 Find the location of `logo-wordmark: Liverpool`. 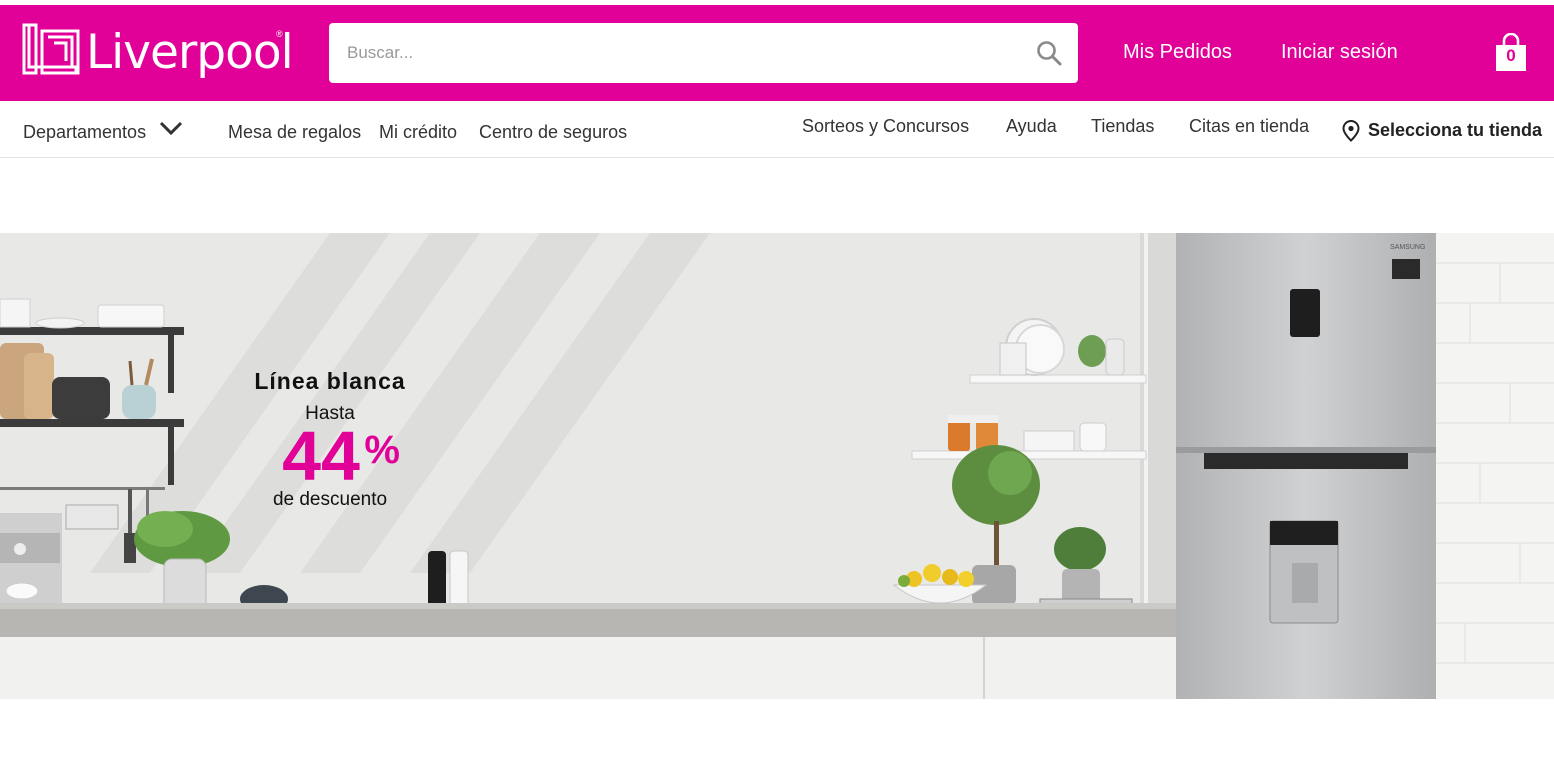

logo-wordmark: Liverpool is located at coordinates (190, 52).